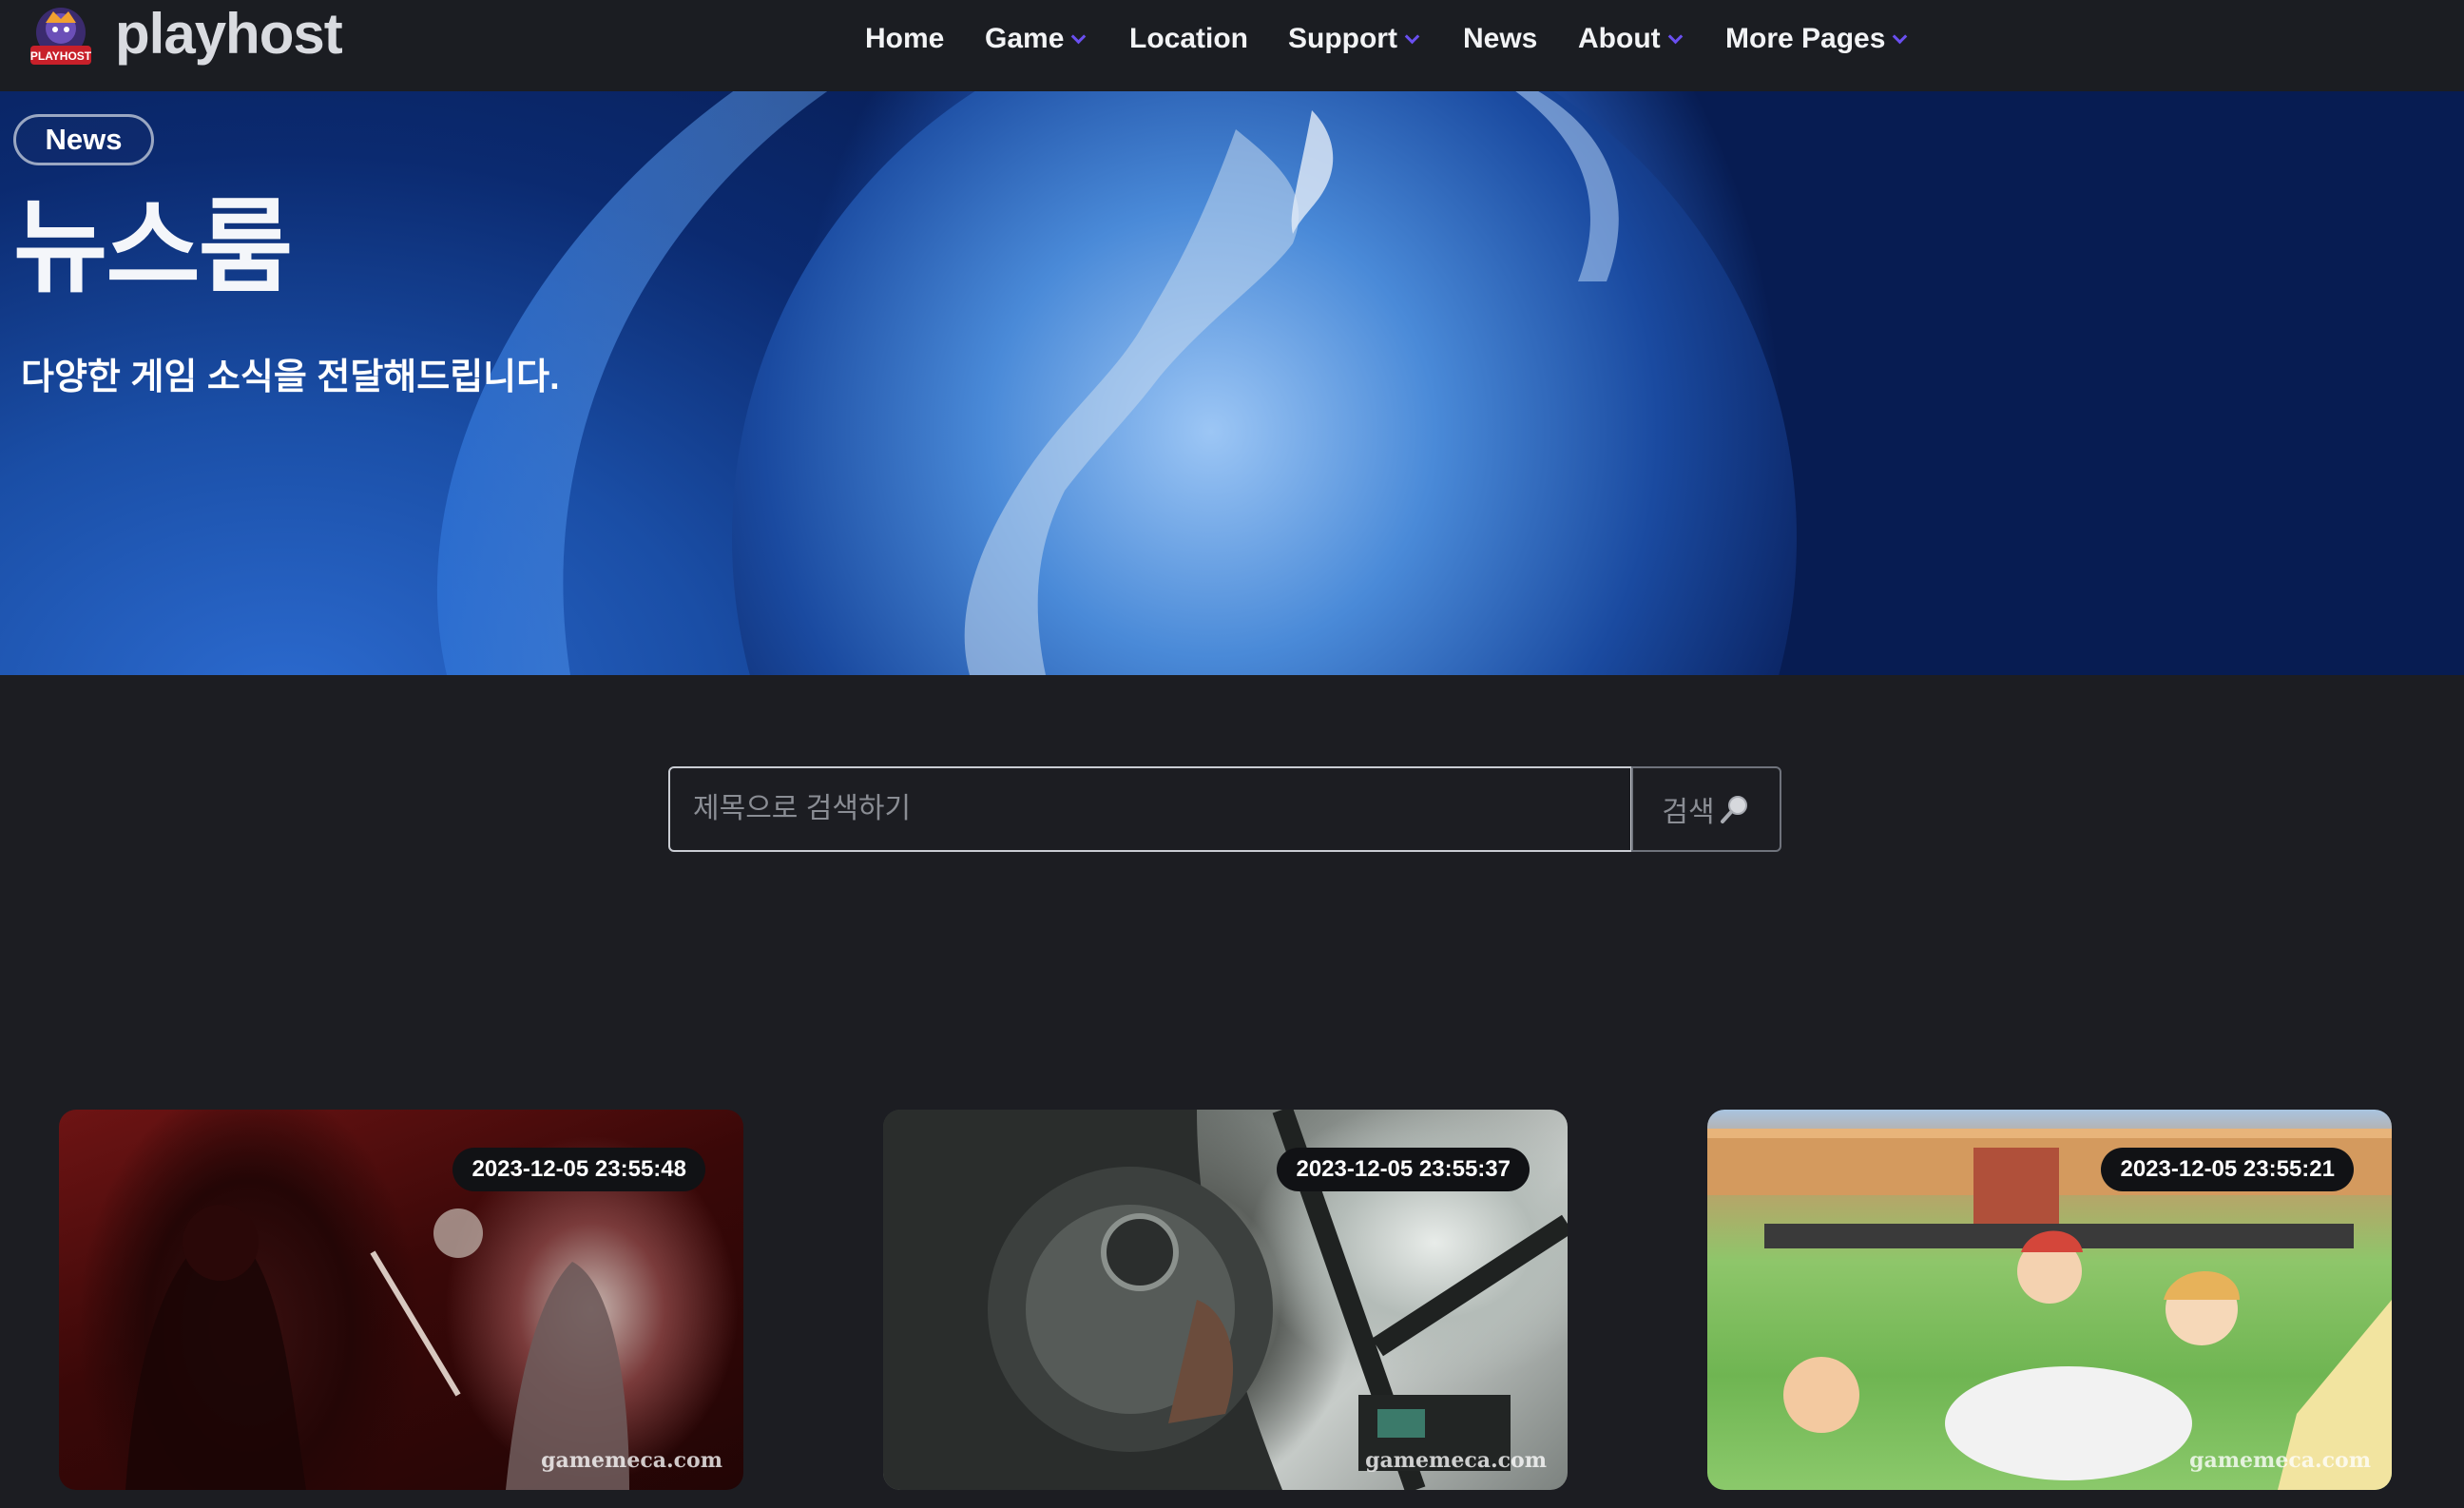  What do you see at coordinates (401, 1300) in the screenshot?
I see `news-card: 2023-12-05 23:55:48 gamemeca.com` at bounding box center [401, 1300].